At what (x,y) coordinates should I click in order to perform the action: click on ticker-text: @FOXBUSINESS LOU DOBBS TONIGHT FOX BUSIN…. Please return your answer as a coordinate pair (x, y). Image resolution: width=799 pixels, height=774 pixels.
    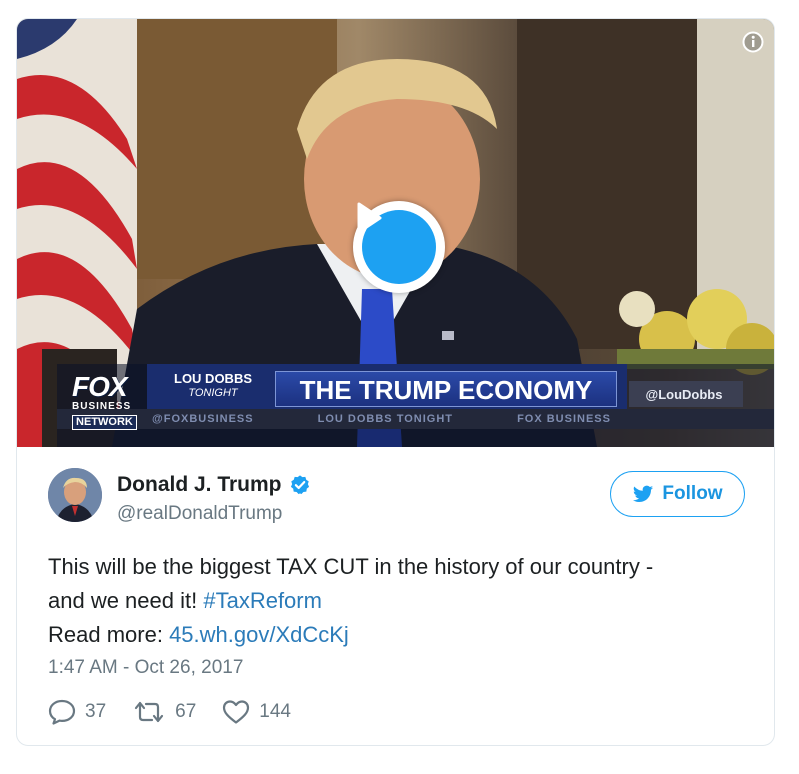
    Looking at the image, I should click on (463, 419).